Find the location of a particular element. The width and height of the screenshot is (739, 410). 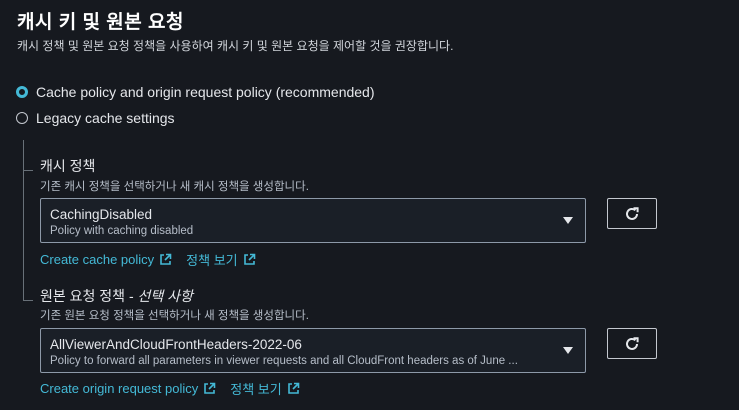

section-title: 캐시 키 및 원본 요청 is located at coordinates (100, 22).